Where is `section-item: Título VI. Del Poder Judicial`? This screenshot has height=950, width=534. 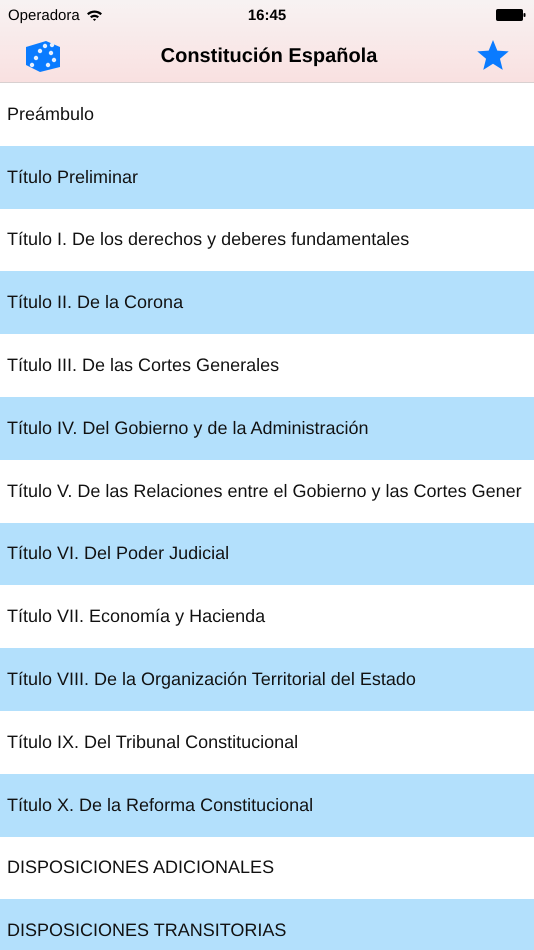 section-item: Título VI. Del Poder Judicial is located at coordinates (267, 554).